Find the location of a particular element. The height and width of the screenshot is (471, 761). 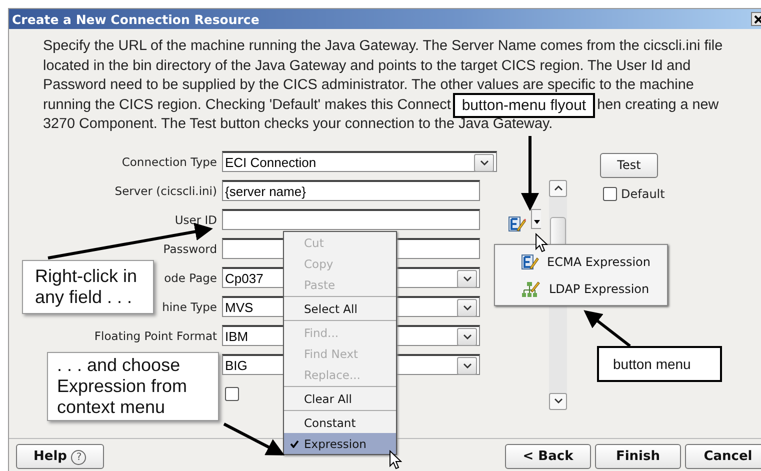

callout-label: . . . and choose Expression from context menu is located at coordinates (133, 386).